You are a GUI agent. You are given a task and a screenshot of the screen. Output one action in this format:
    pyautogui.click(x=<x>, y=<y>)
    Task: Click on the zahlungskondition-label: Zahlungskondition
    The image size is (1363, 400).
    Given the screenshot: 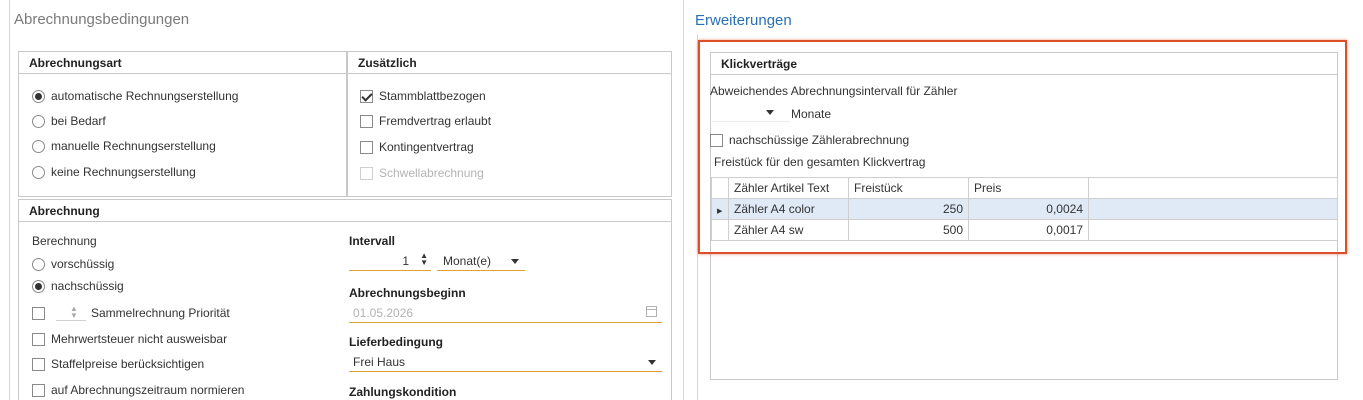 What is the action you would take?
    pyautogui.click(x=403, y=392)
    